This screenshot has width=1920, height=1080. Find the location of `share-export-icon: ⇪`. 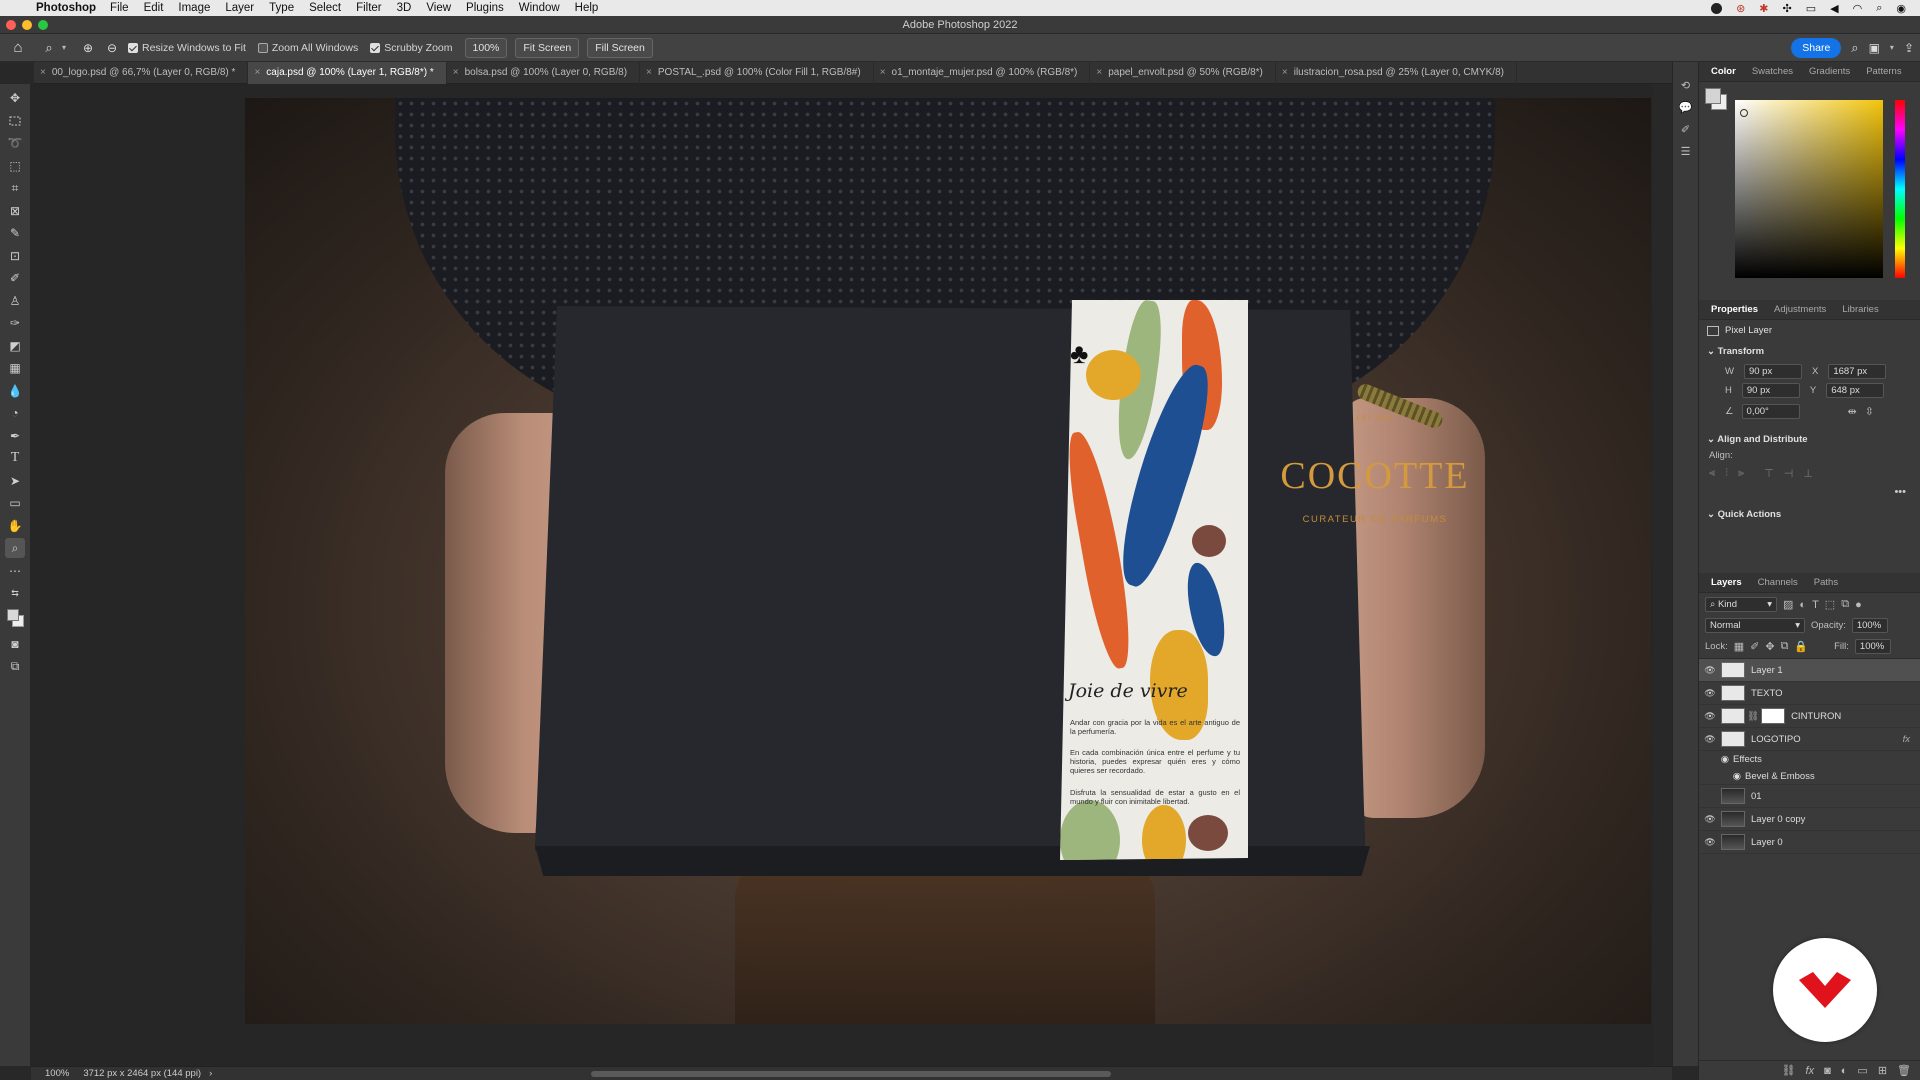

share-export-icon: ⇪ is located at coordinates (1909, 48).